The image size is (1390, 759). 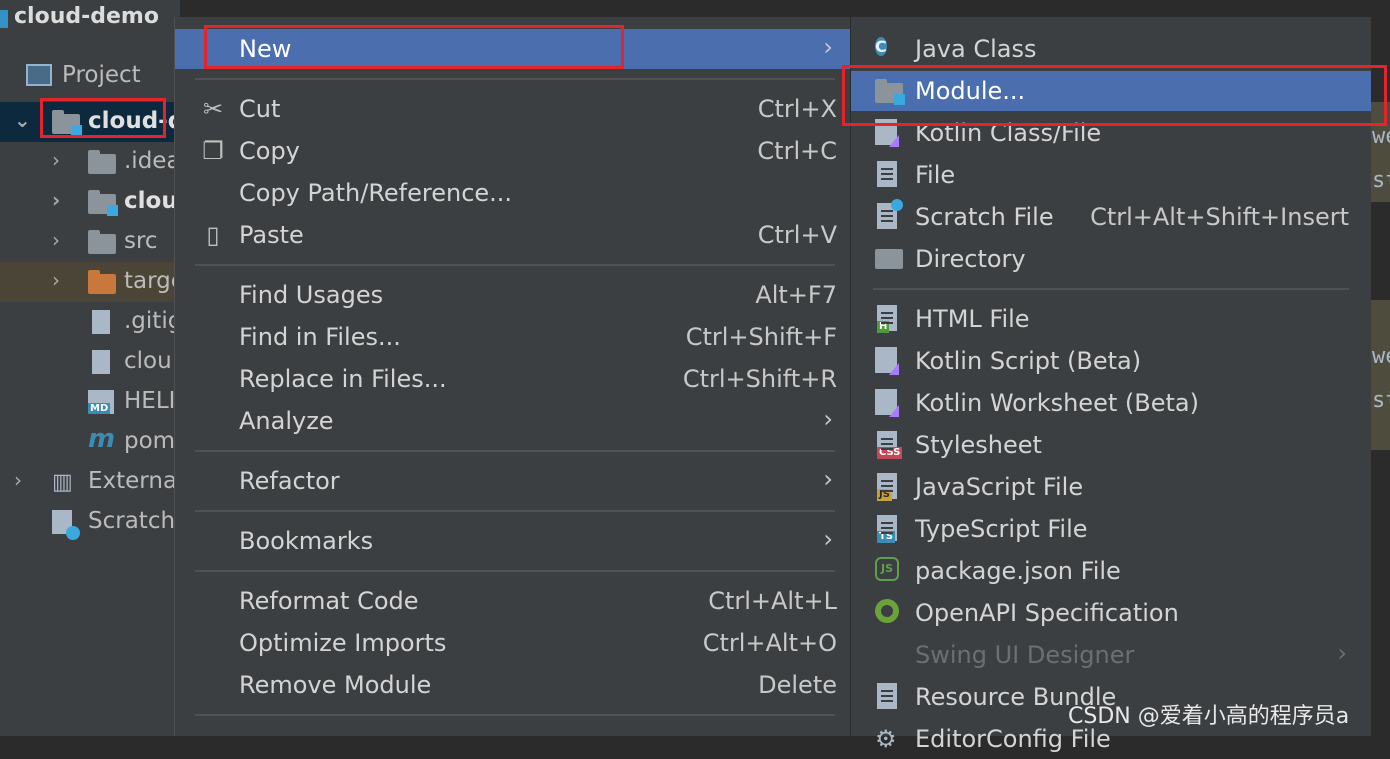 I want to click on submenu-item-kotlin-script: Kotlin Script (Beta), so click(x=1111, y=361).